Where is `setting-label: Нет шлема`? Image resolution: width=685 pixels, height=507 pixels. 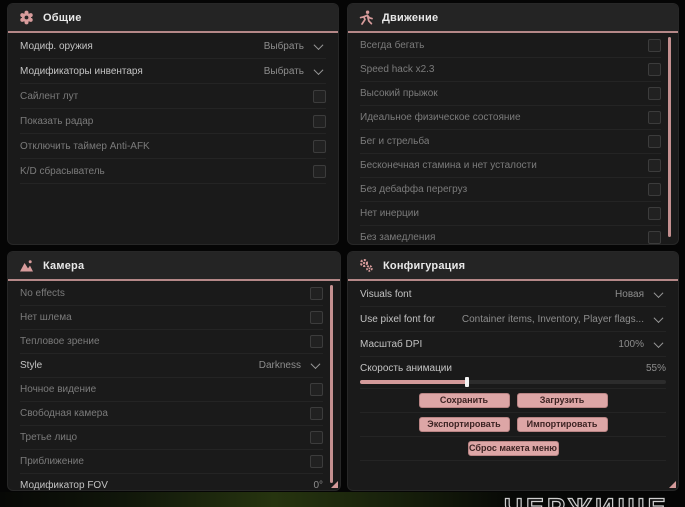 setting-label: Нет шлема is located at coordinates (46, 317).